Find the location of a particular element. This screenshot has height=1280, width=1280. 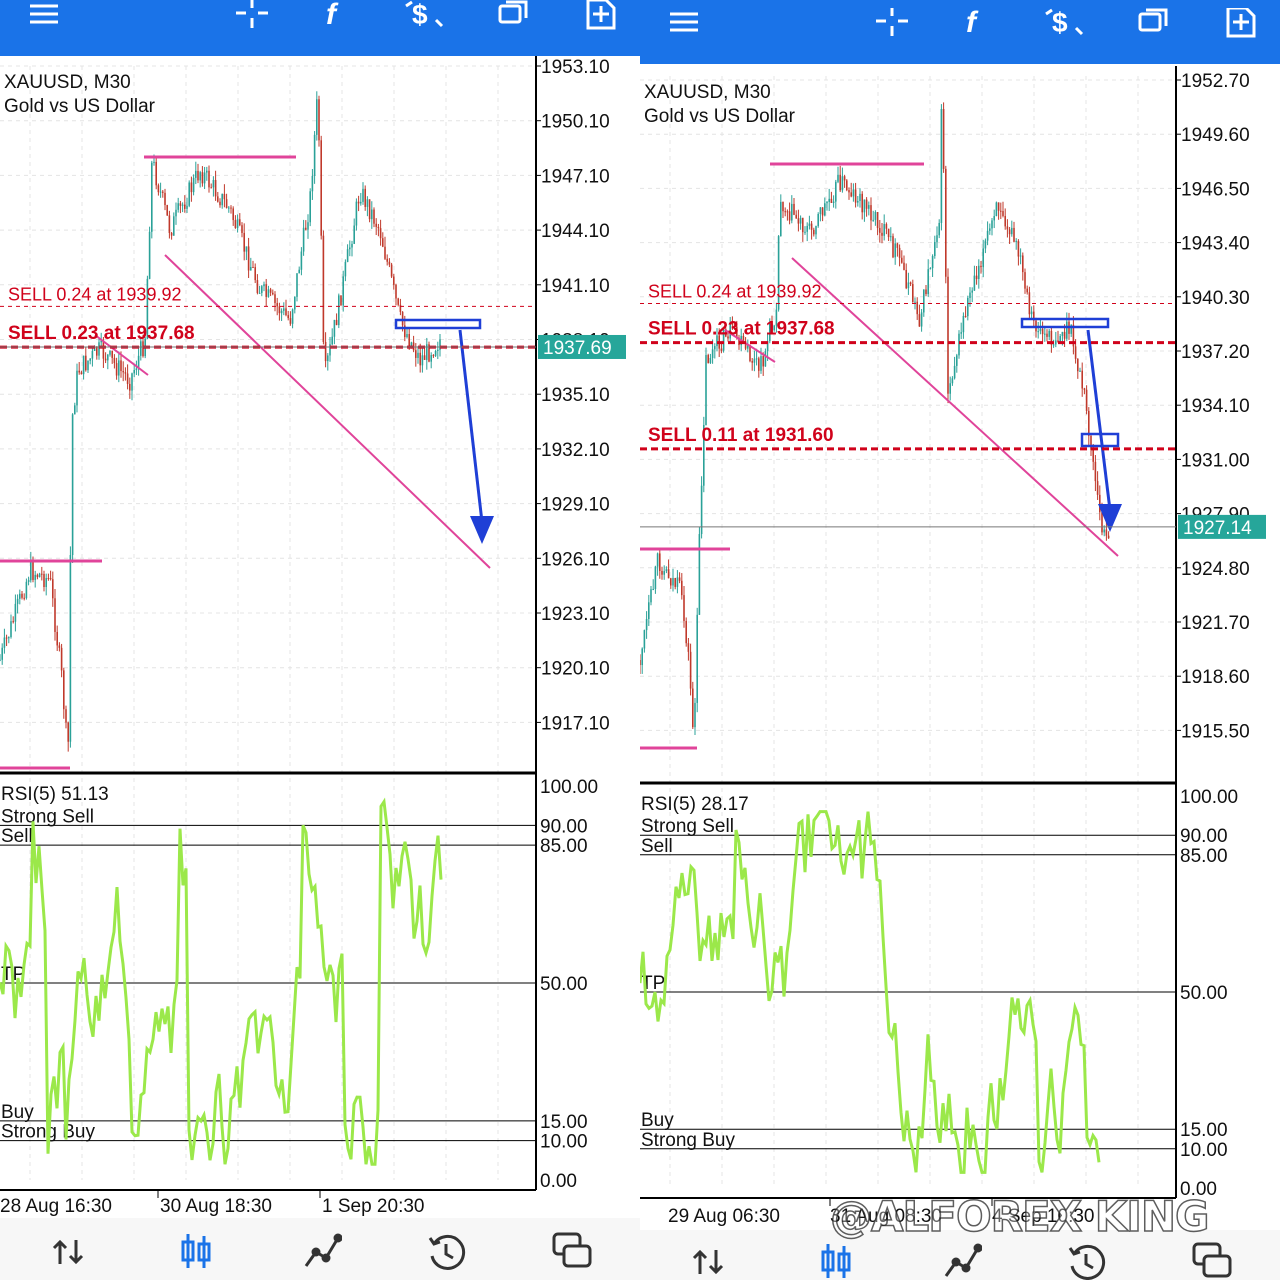

bottom-navigation is located at coordinates (320, 1249).